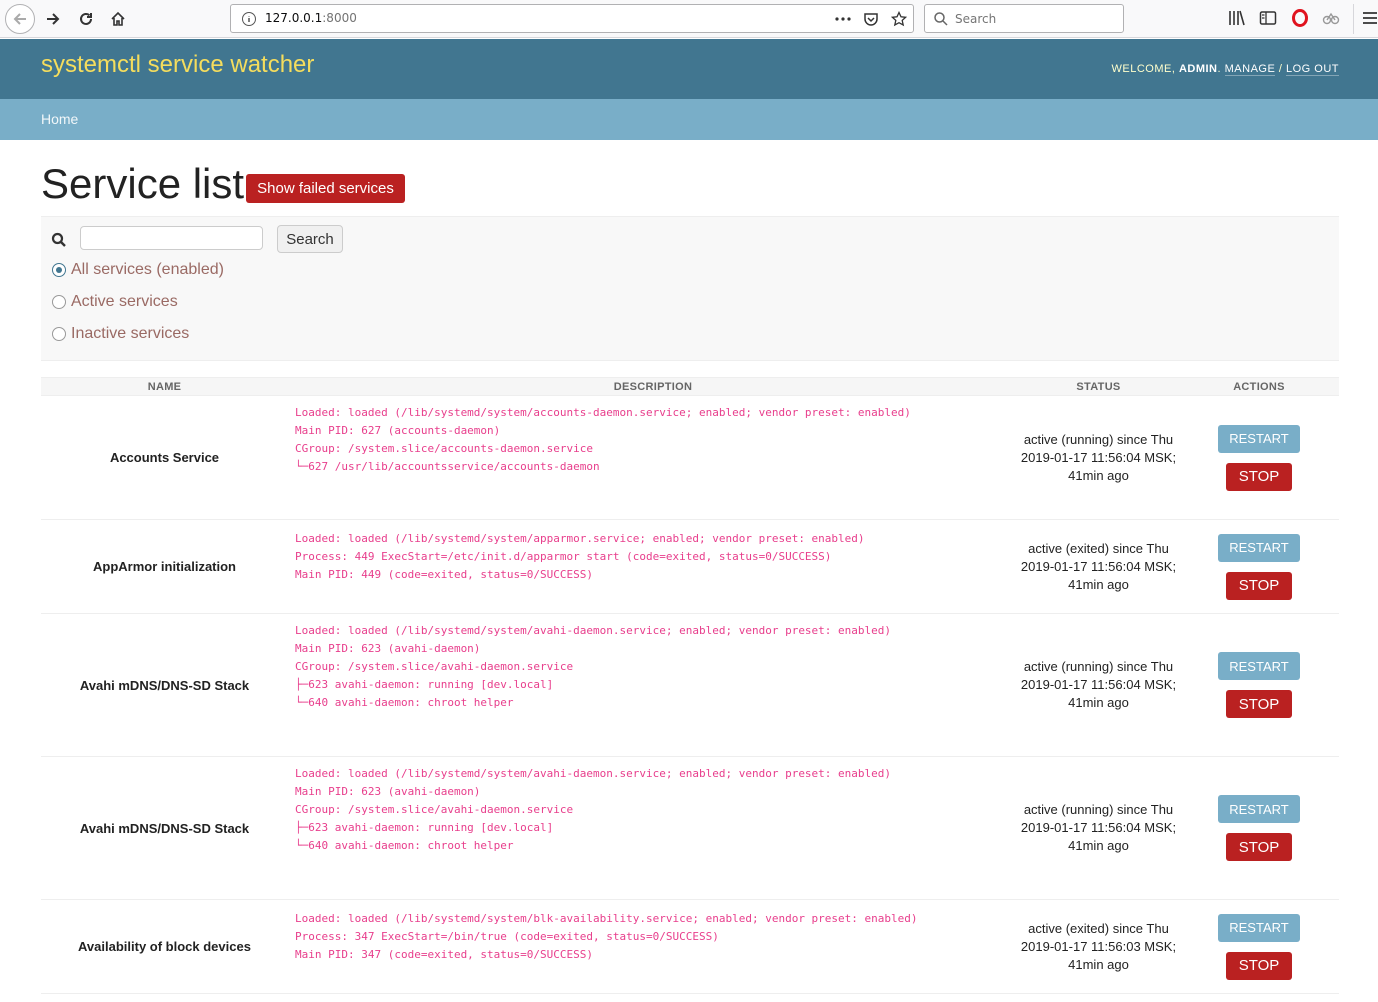 This screenshot has width=1378, height=1002. Describe the element at coordinates (424, 827) in the screenshot. I see `description-line: ├─623 avahi-daemon: running [dev.local]` at that location.